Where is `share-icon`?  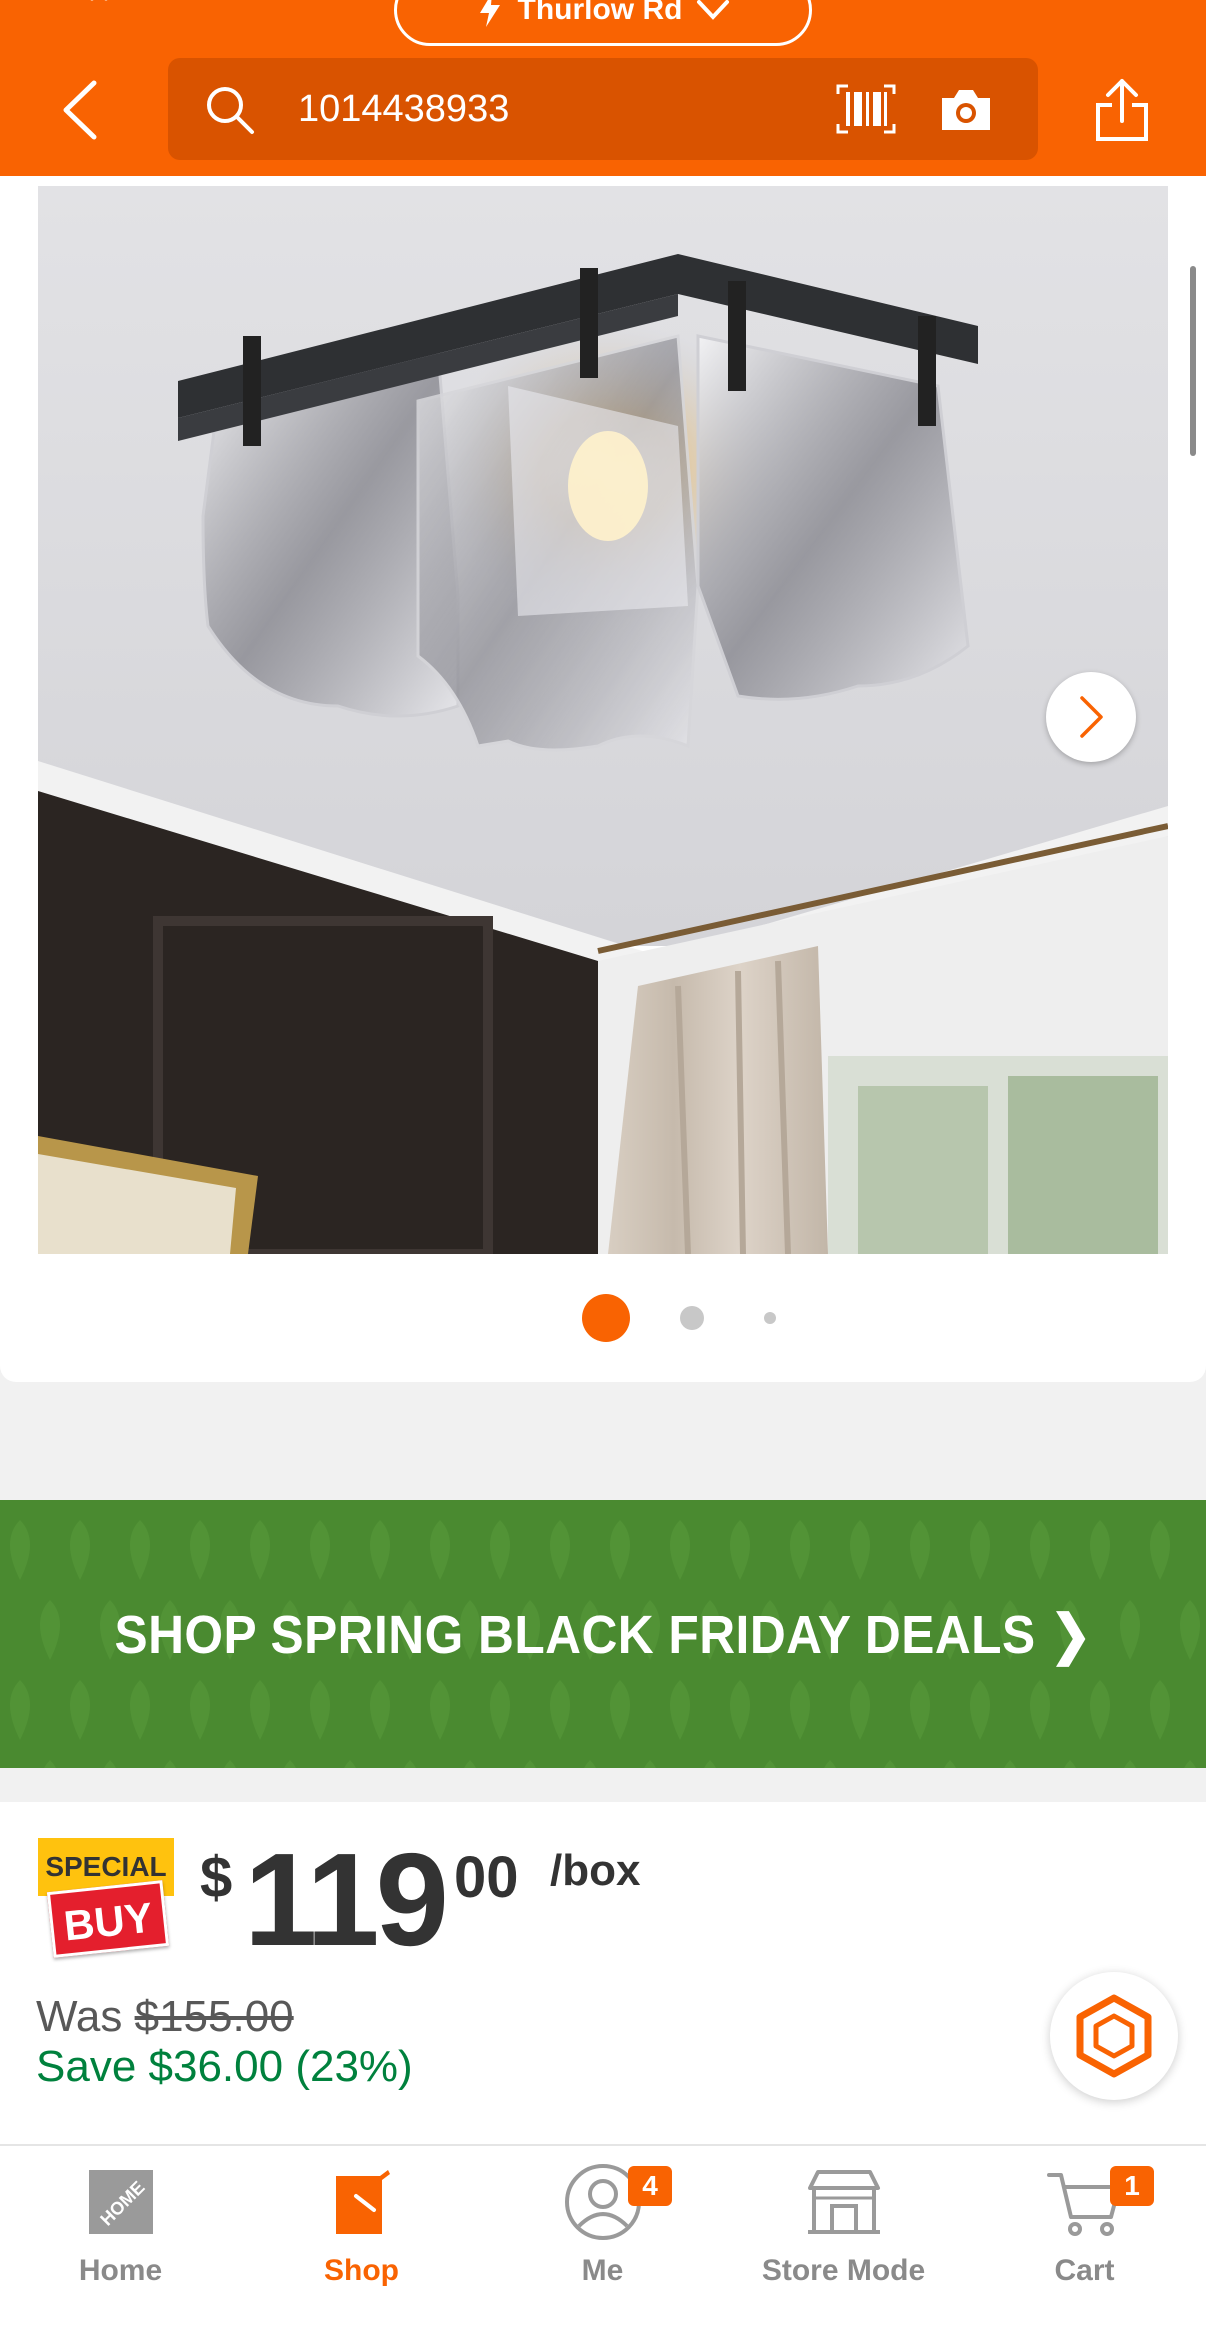 share-icon is located at coordinates (1122, 110).